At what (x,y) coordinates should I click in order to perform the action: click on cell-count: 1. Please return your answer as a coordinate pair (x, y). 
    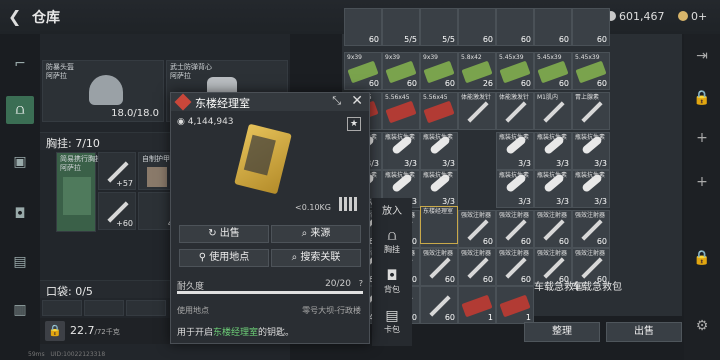
    Looking at the image, I should click on (528, 317).